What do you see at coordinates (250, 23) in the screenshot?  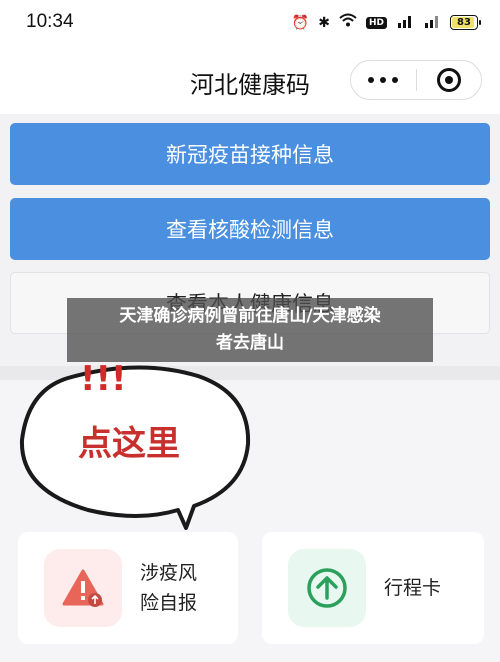 I see `status-bar: 10:34 ⏰ ✱ HD 83` at bounding box center [250, 23].